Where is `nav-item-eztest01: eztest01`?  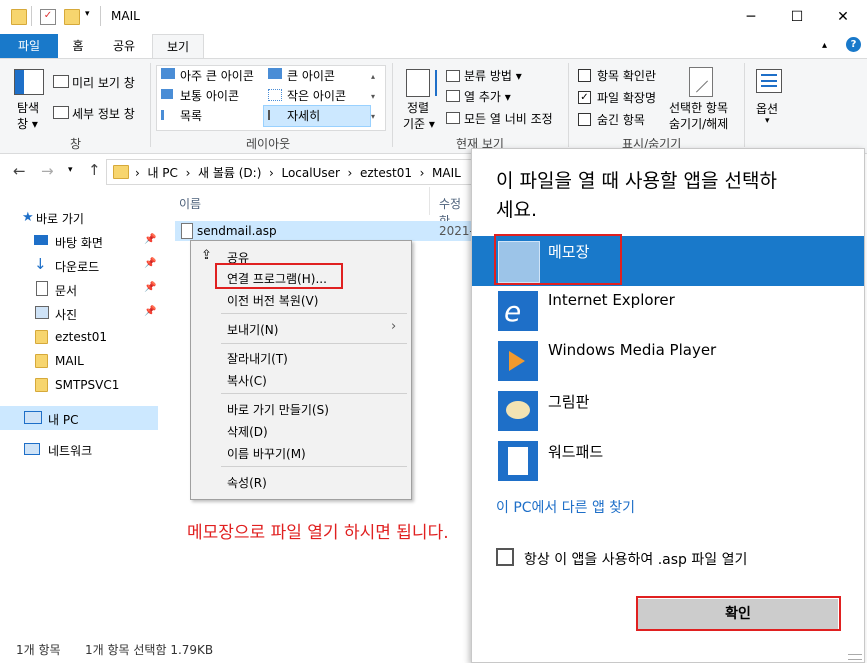 nav-item-eztest01: eztest01 is located at coordinates (79, 337).